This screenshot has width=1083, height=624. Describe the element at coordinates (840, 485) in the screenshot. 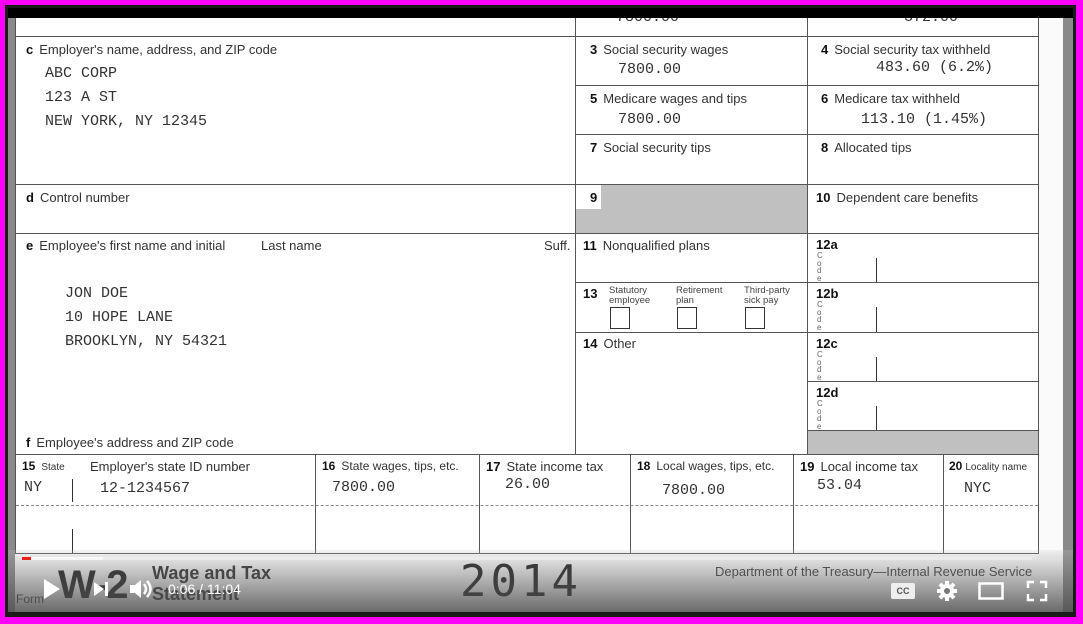

I see `box-19-value: 53.04` at that location.